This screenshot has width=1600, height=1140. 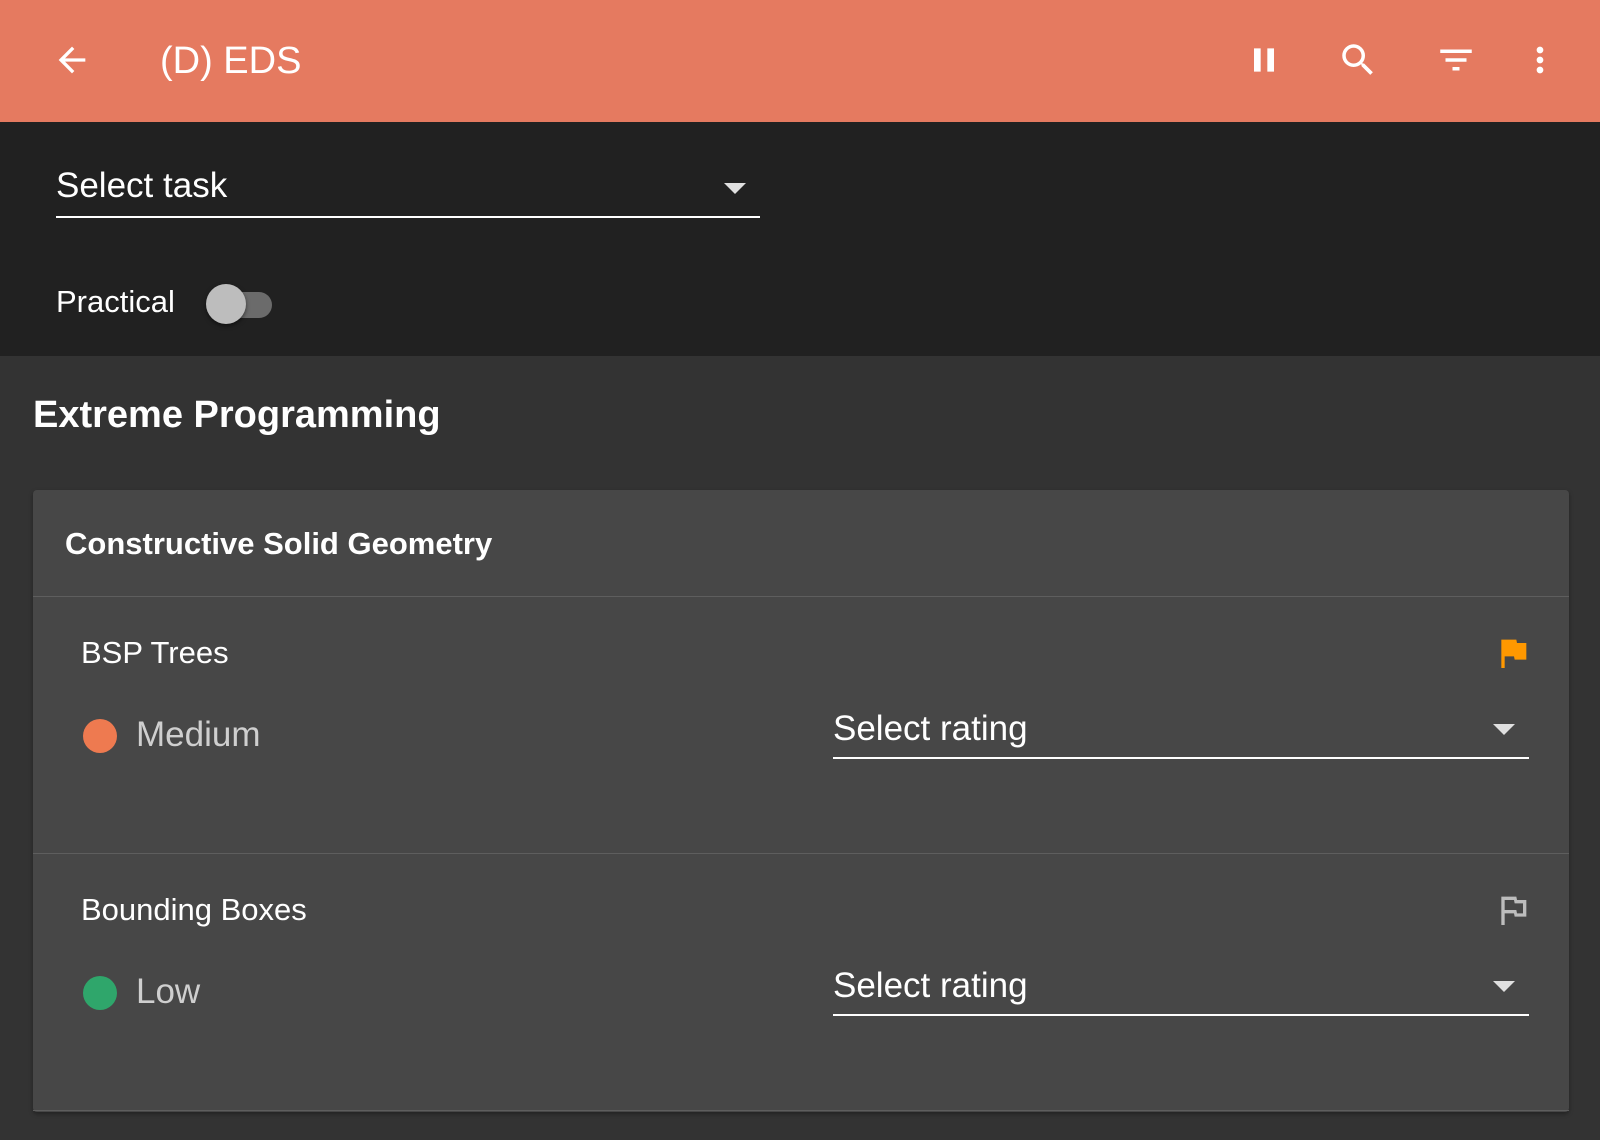 I want to click on more-options-button, so click(x=1540, y=60).